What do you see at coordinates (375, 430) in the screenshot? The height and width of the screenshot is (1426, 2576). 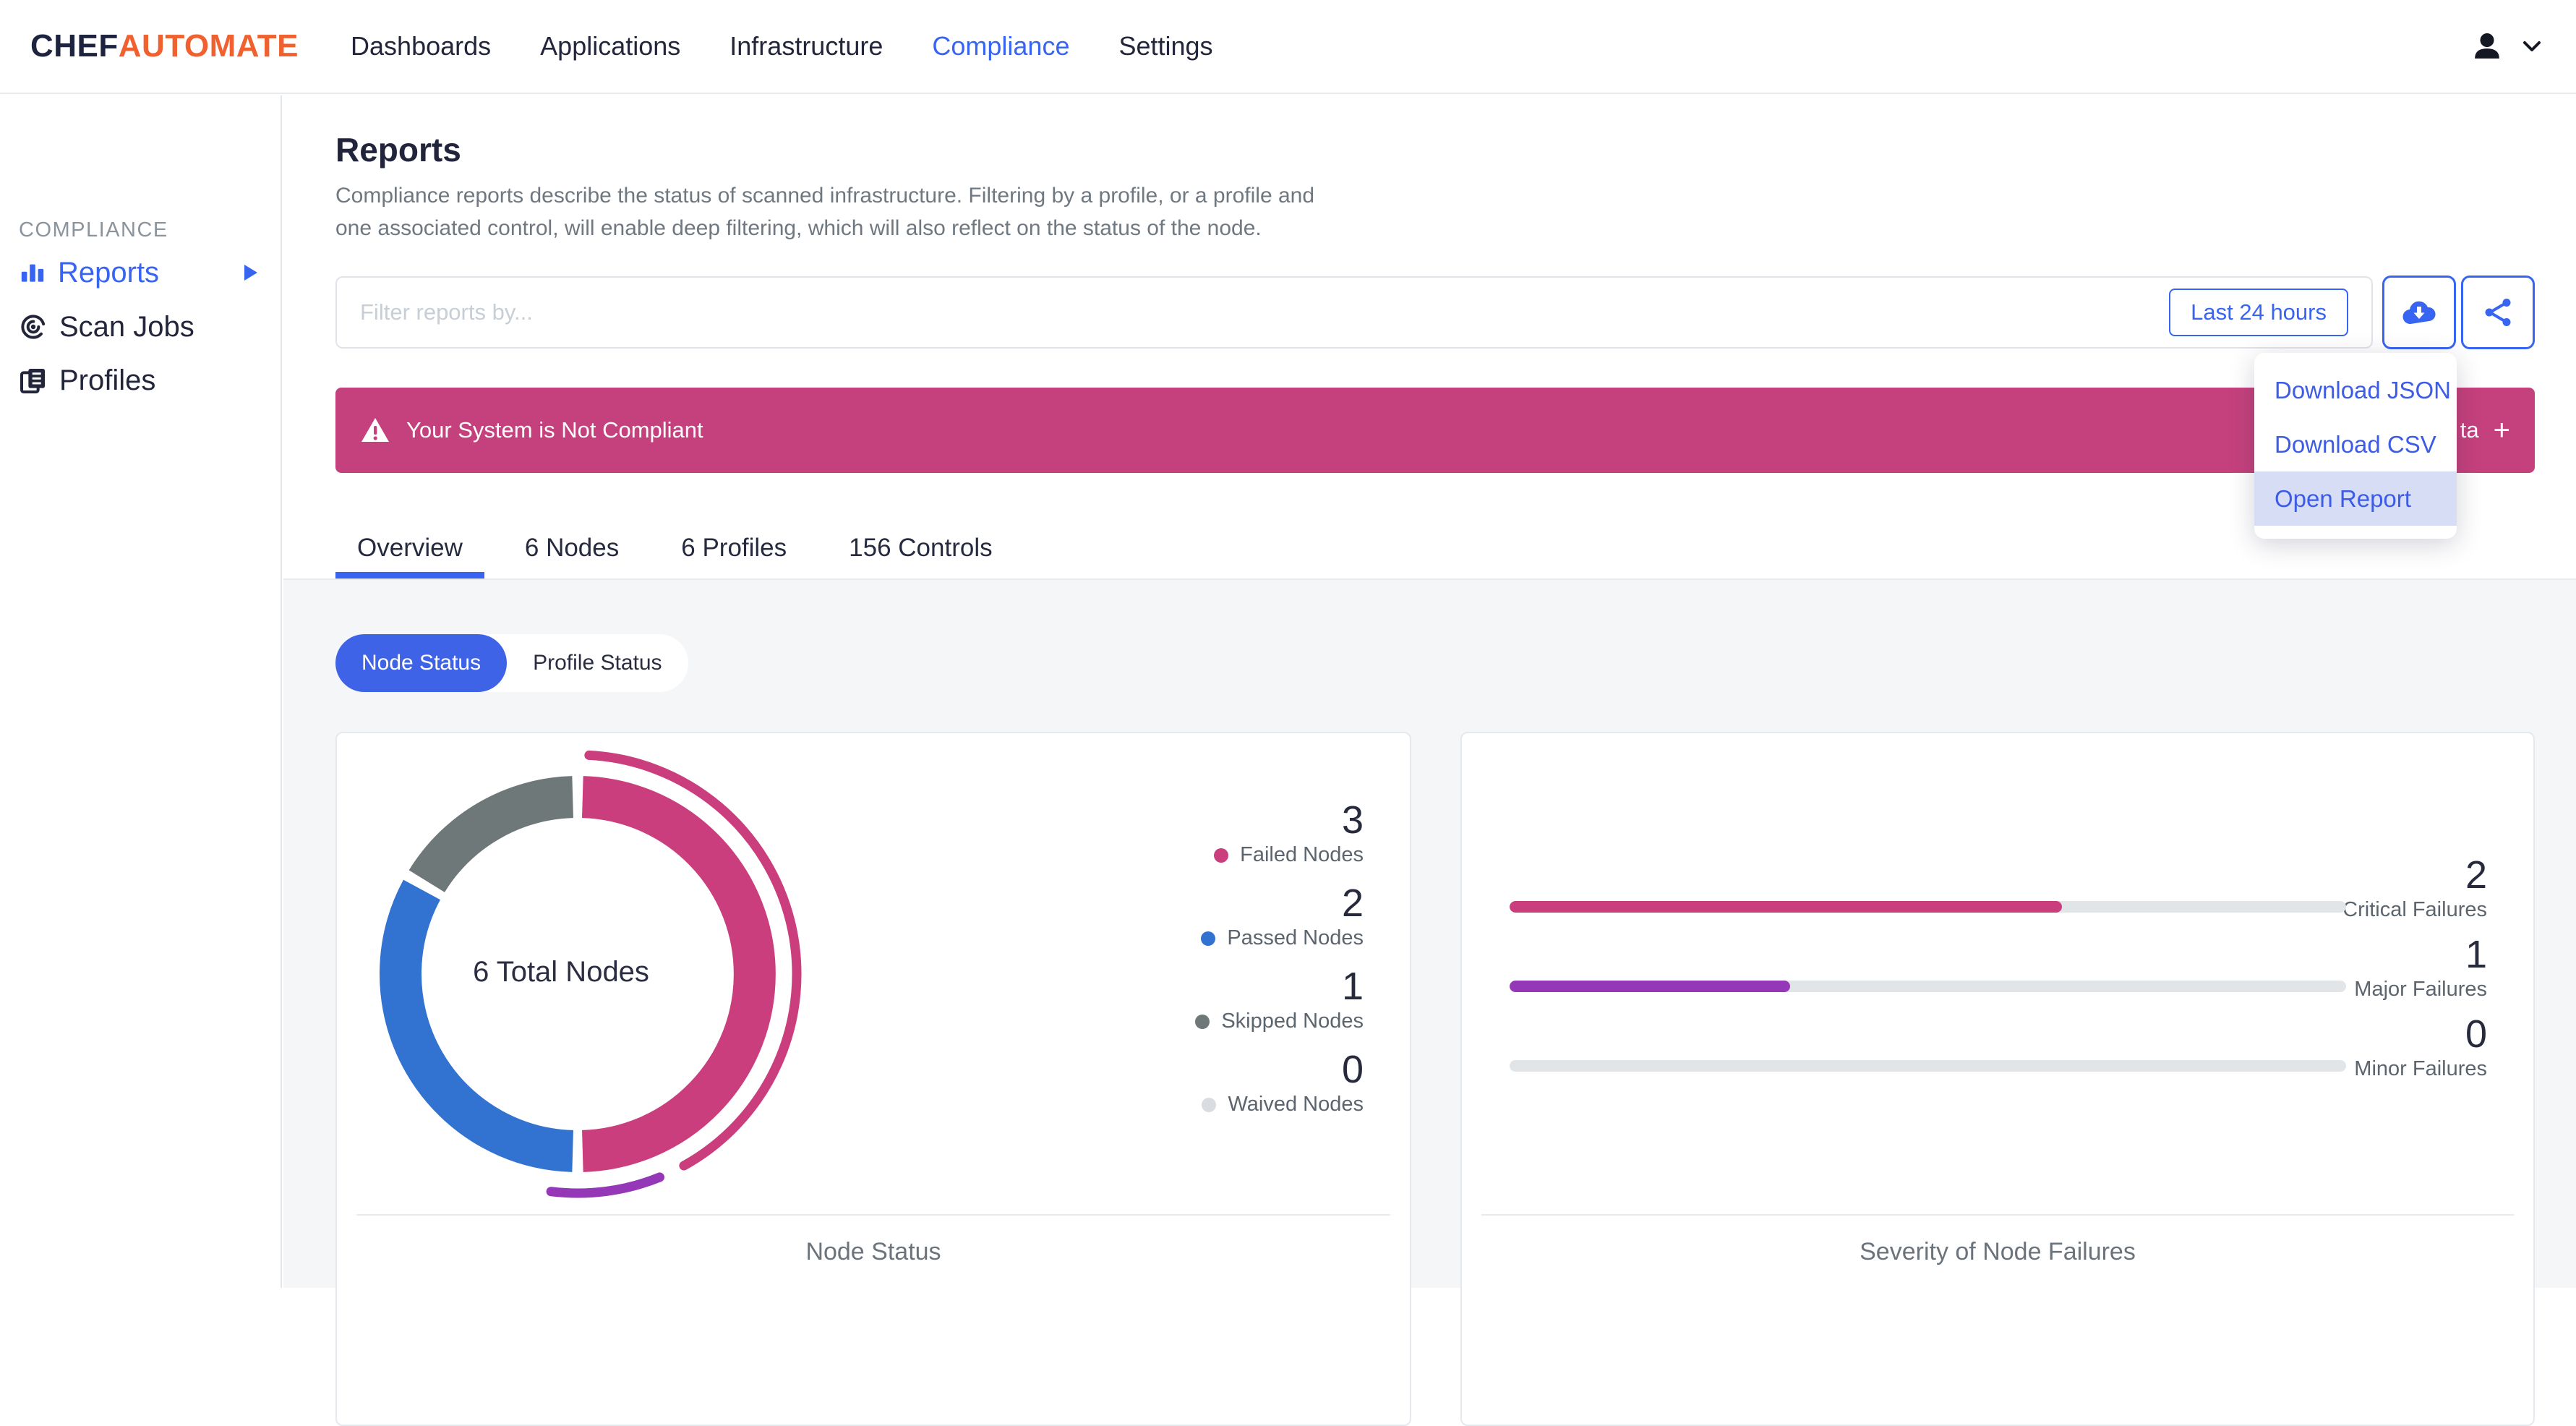 I see `warning-icon` at bounding box center [375, 430].